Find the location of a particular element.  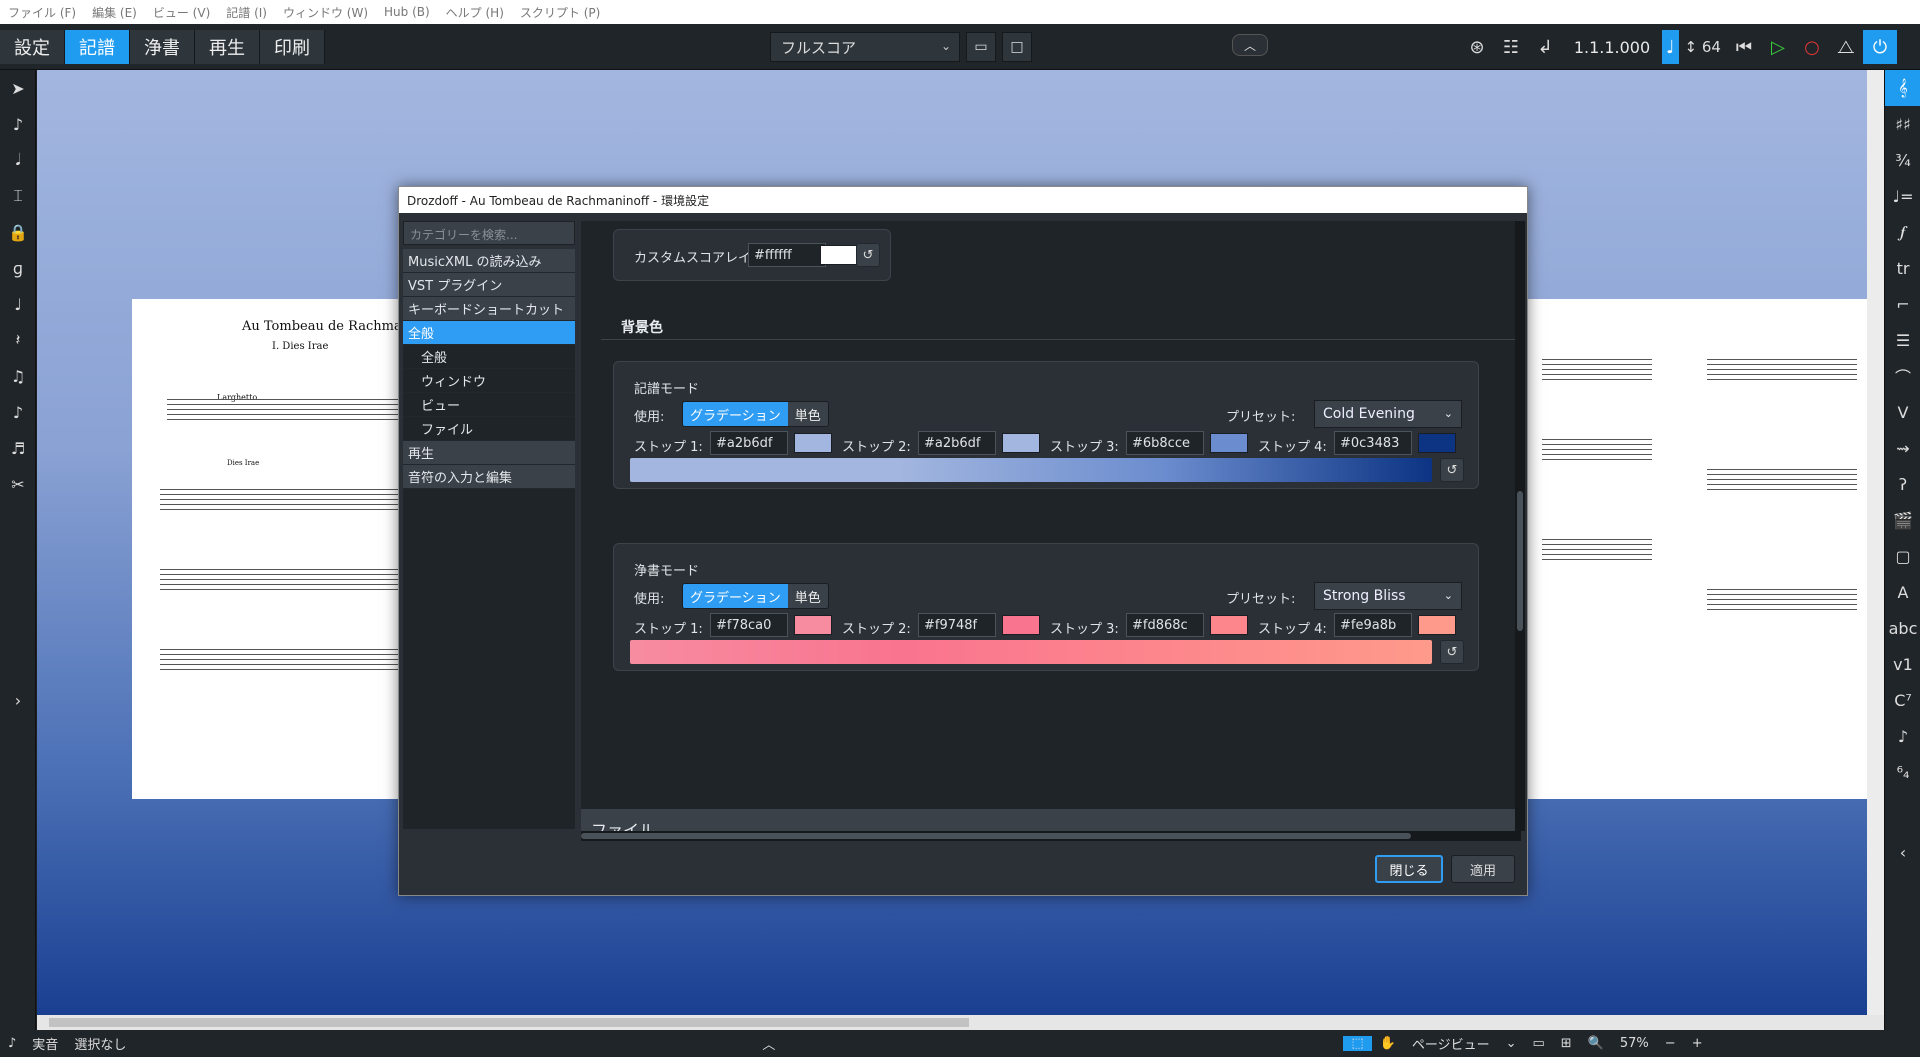

write-mode-single-option: 単色 is located at coordinates (807, 414).